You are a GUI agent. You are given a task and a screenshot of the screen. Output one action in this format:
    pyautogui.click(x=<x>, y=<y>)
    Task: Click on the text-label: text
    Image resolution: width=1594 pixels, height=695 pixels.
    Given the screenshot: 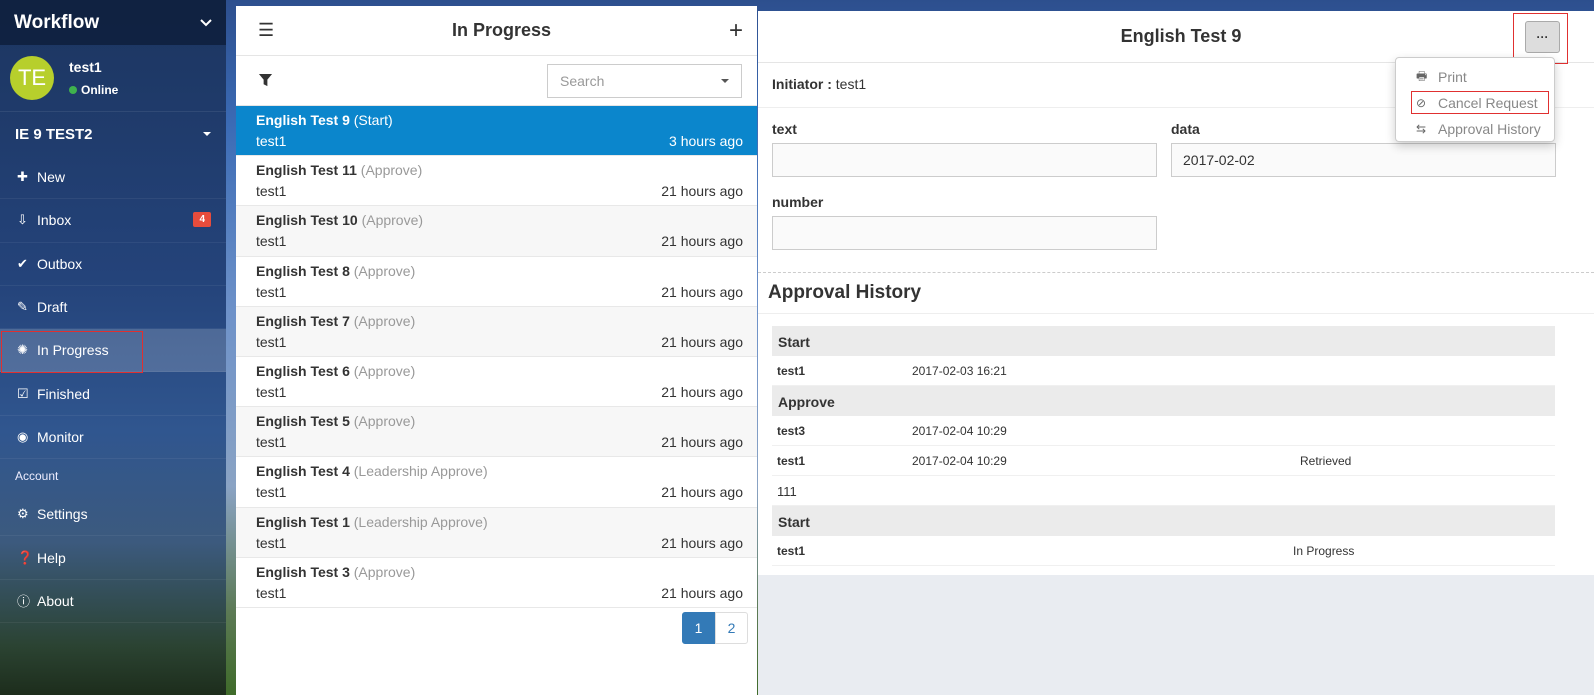 What is the action you would take?
    pyautogui.click(x=784, y=129)
    